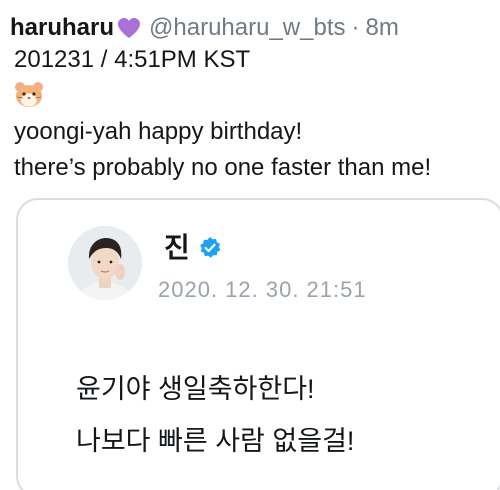  I want to click on tweet-time: 8m, so click(382, 28).